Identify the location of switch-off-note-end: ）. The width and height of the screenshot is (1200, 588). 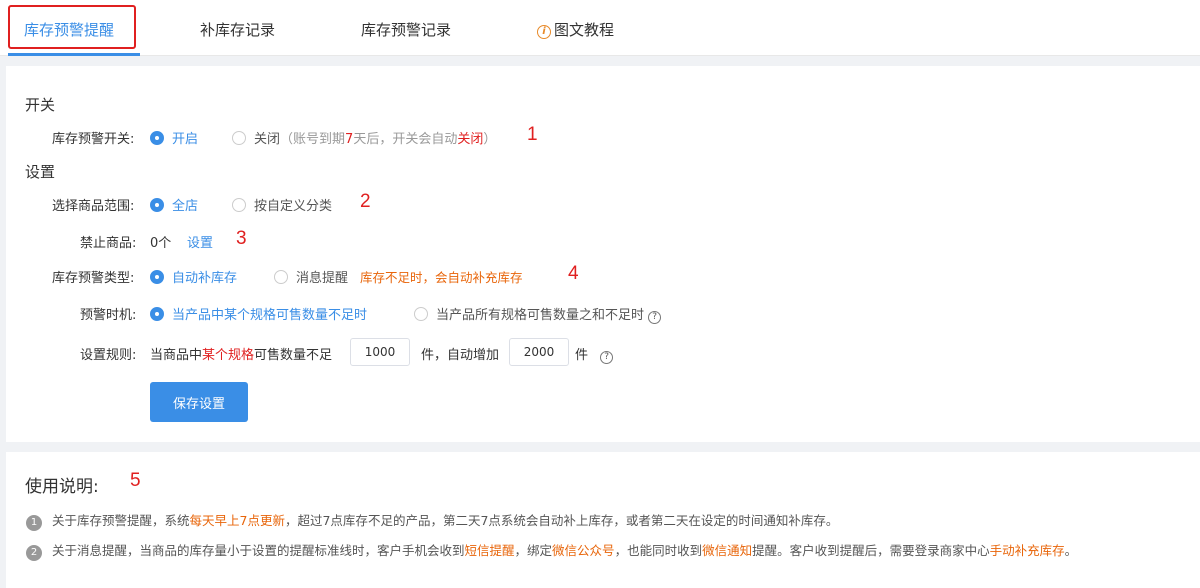
(490, 139).